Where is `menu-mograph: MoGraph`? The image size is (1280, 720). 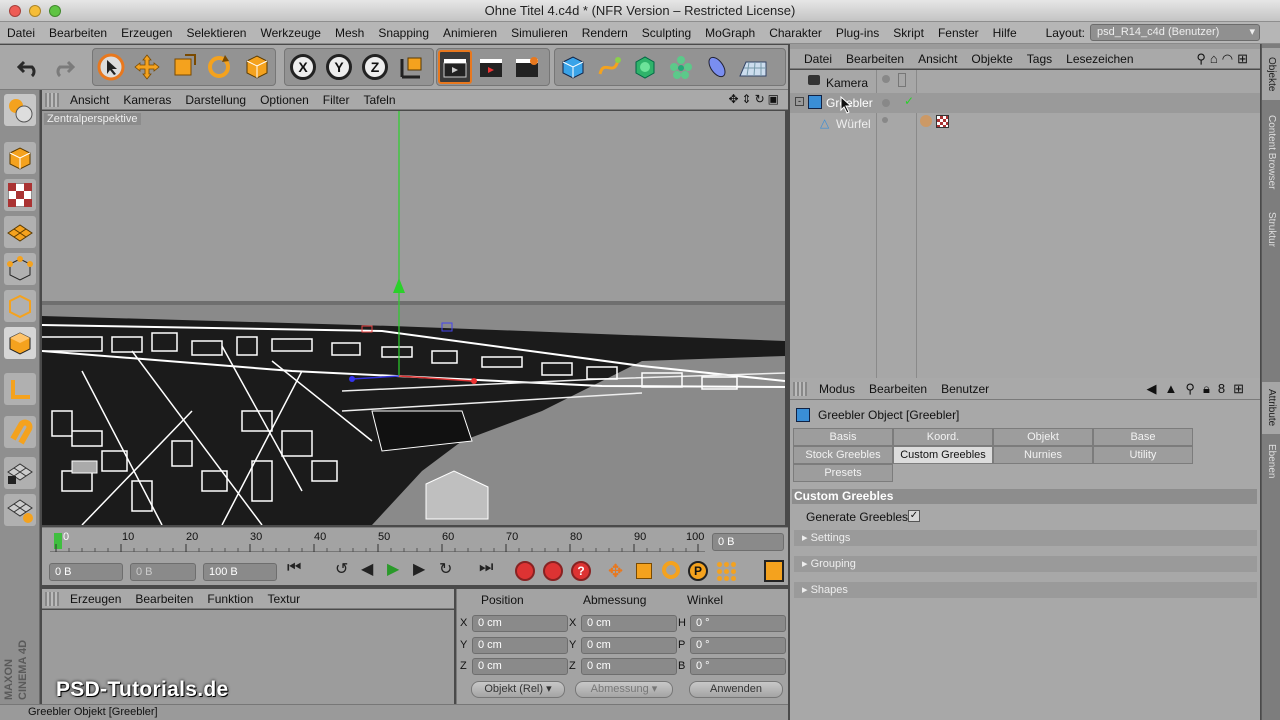 menu-mograph: MoGraph is located at coordinates (730, 33).